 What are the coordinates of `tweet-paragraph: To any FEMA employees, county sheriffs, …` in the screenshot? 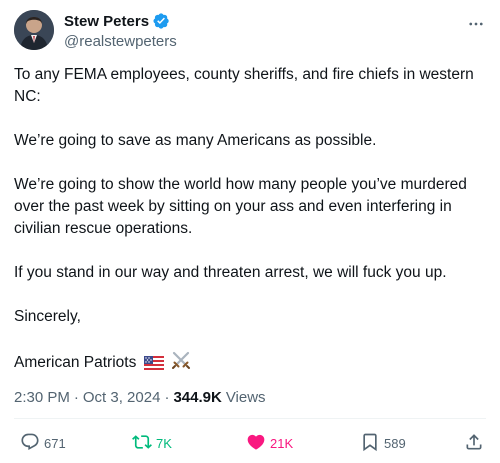 It's located at (244, 85).